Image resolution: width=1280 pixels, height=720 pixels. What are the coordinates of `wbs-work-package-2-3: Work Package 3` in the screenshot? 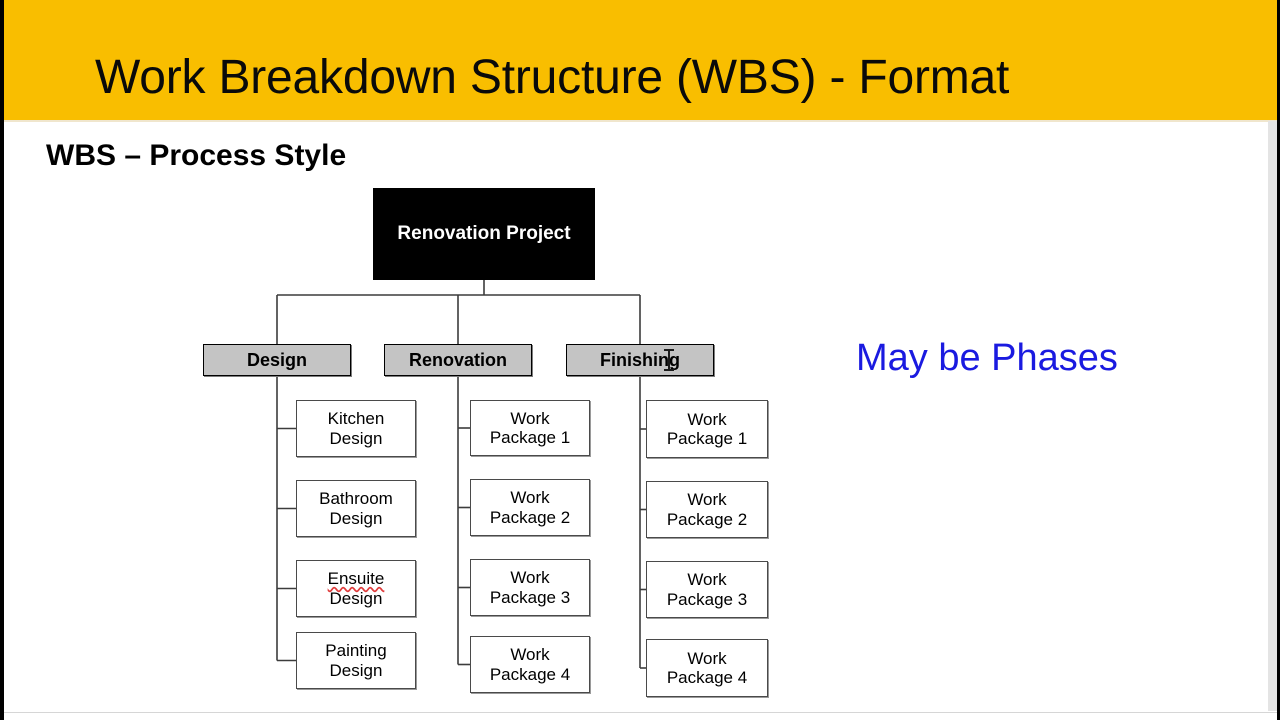 It's located at (530, 587).